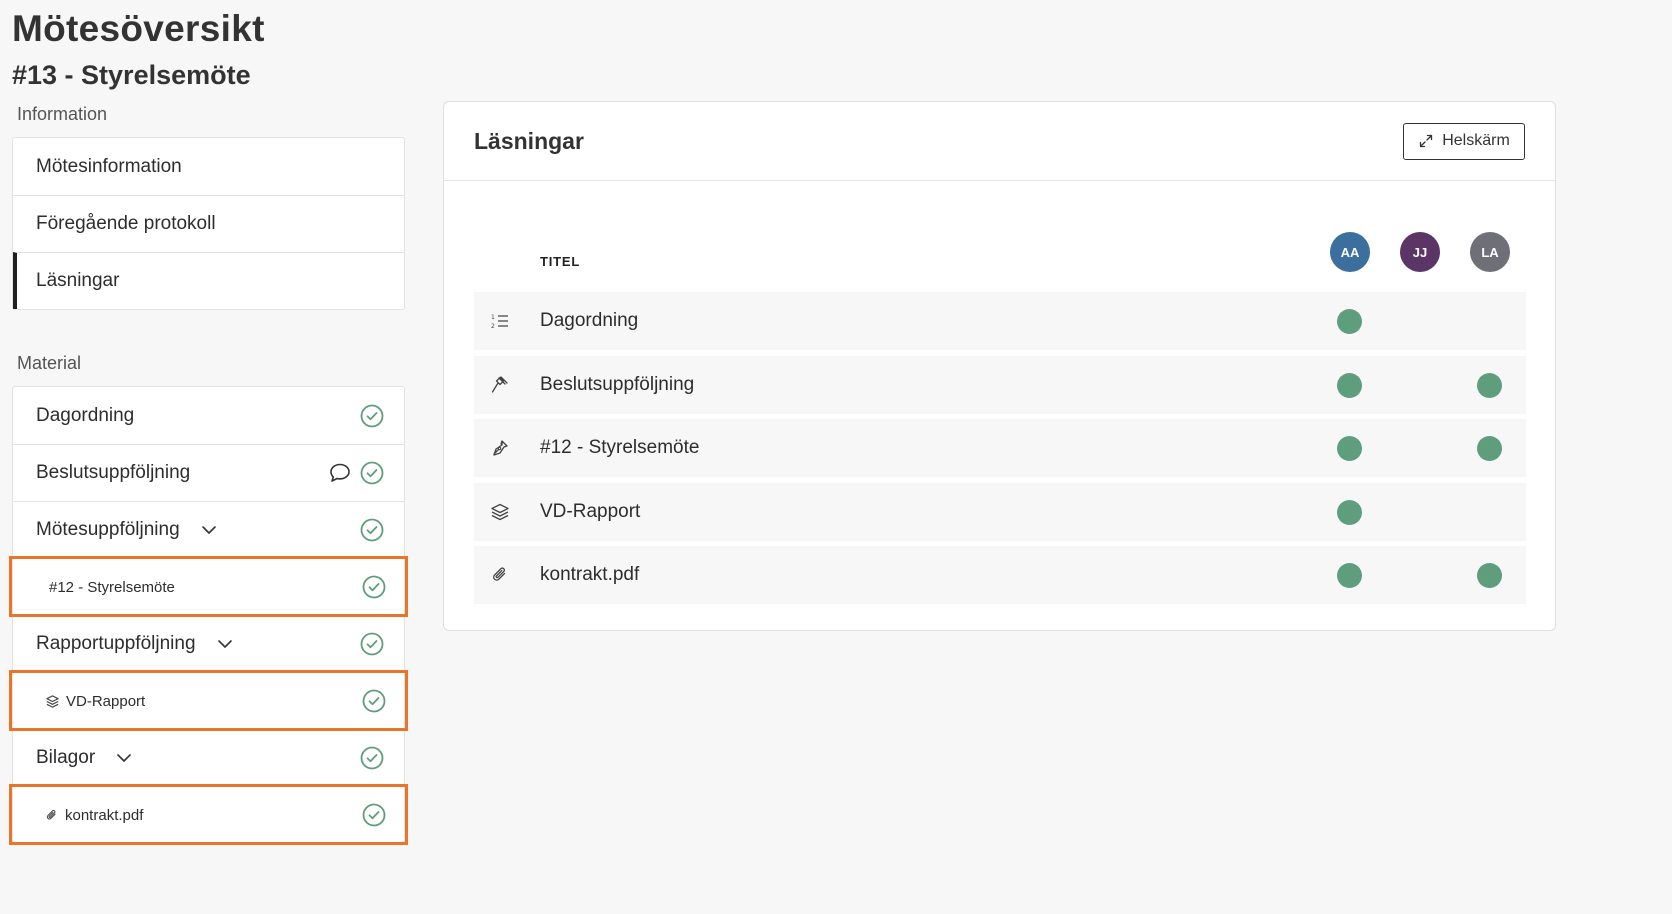  I want to click on row-title: #12 - Styrelsemöte, so click(620, 447).